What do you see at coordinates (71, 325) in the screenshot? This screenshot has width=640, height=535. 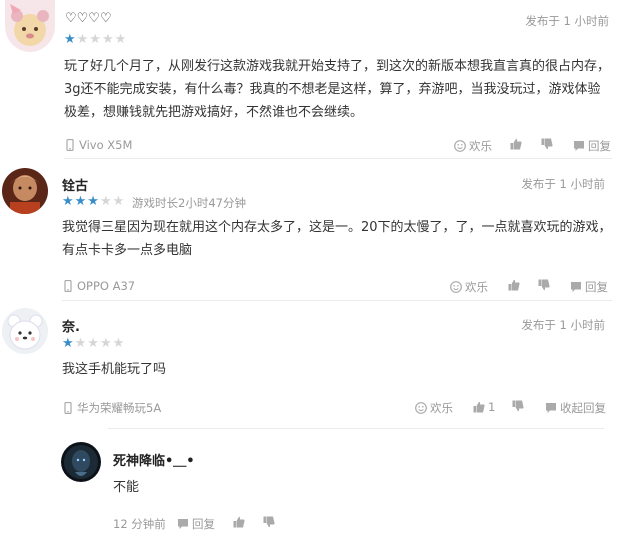 I see `username: 奈.` at bounding box center [71, 325].